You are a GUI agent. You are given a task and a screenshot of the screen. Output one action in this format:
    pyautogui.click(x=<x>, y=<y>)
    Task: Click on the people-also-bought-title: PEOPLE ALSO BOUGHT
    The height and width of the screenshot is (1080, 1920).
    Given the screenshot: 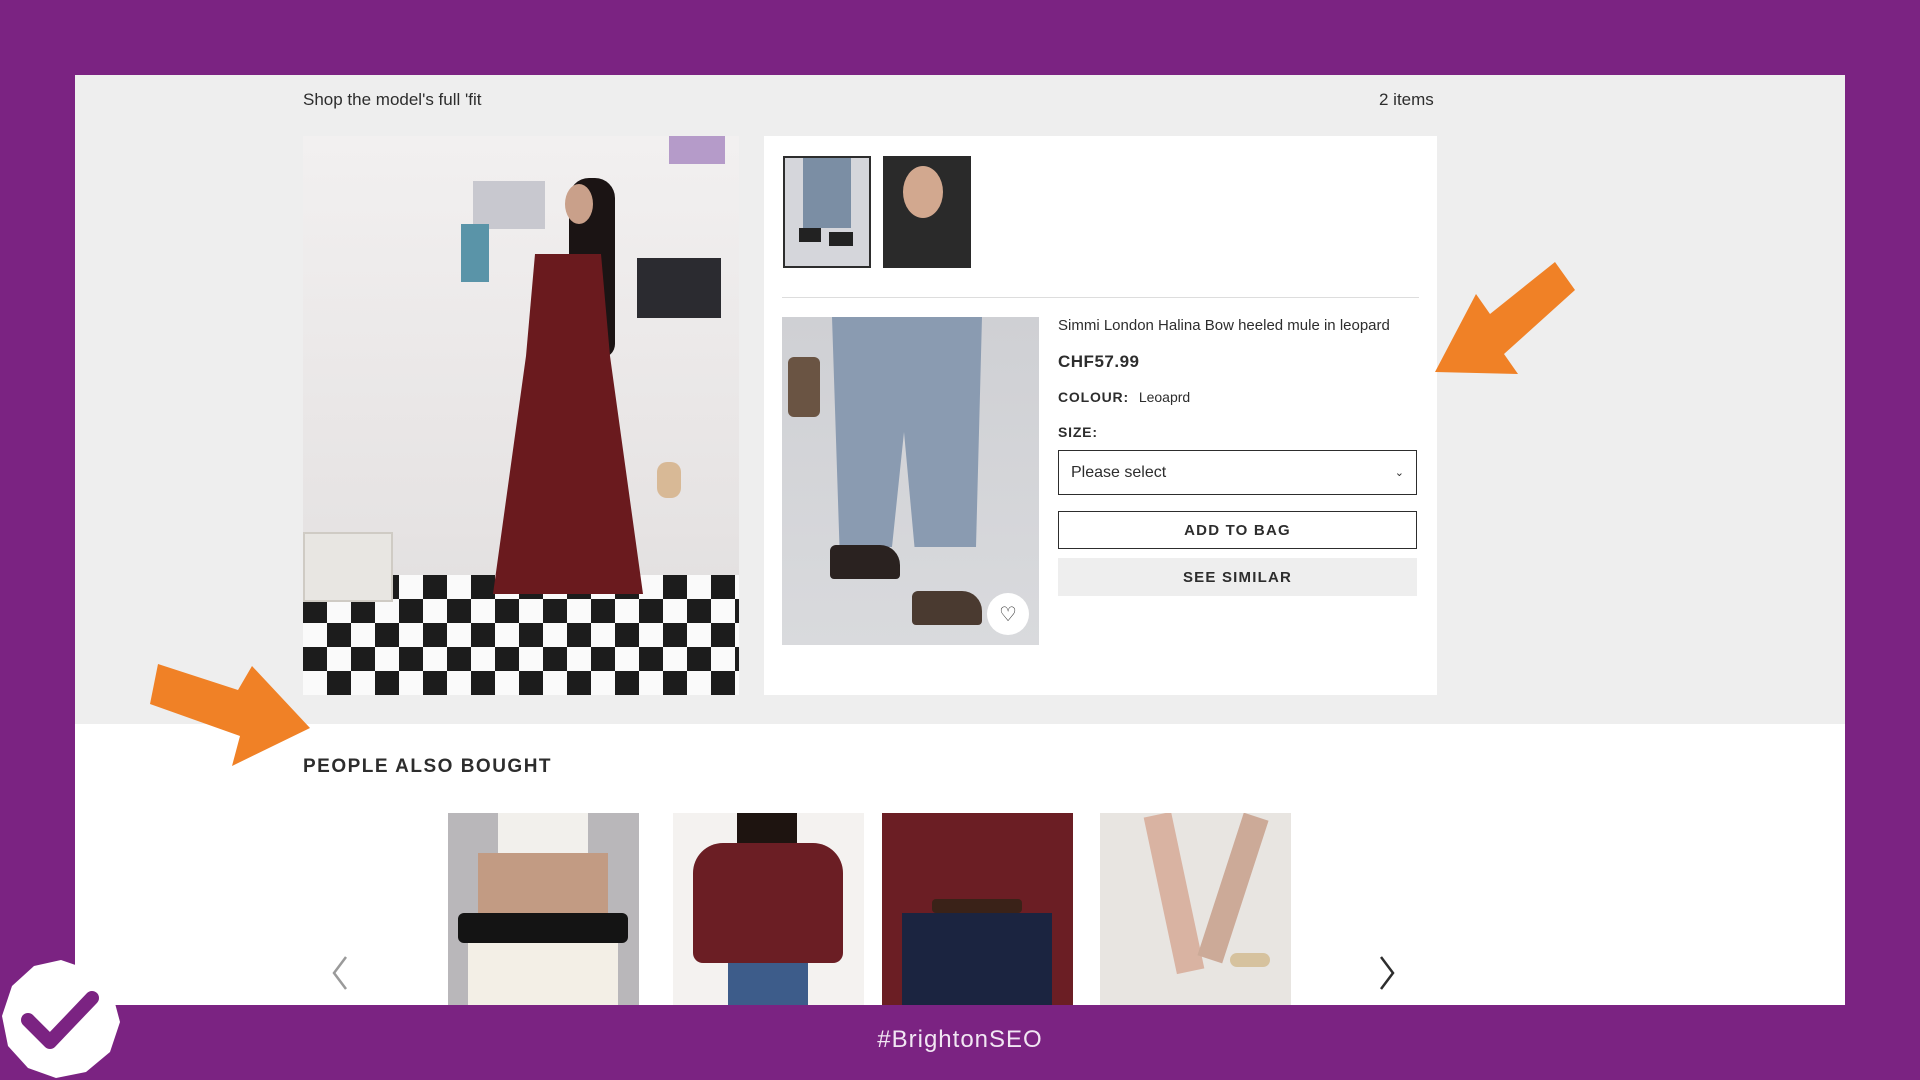 What is the action you would take?
    pyautogui.click(x=428, y=766)
    